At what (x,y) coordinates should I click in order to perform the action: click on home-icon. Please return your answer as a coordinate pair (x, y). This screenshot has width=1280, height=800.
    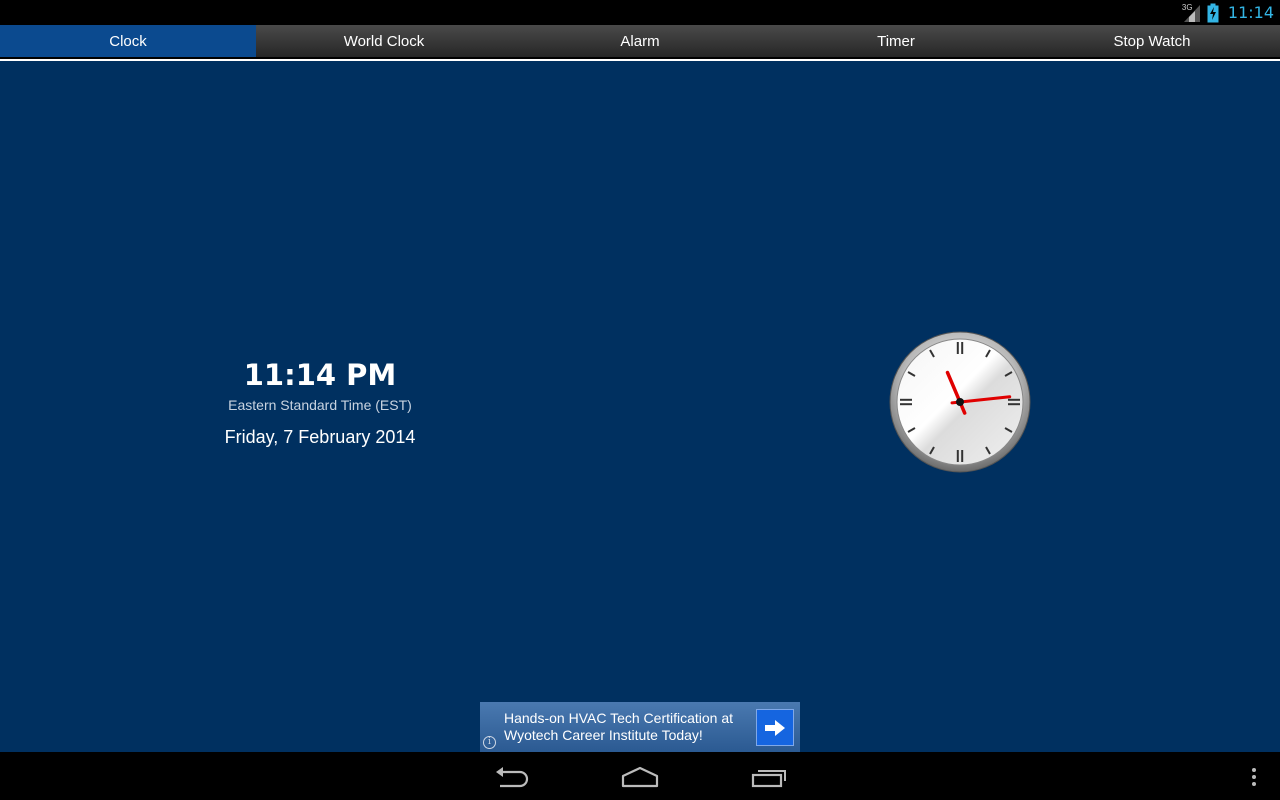
    Looking at the image, I should click on (640, 777).